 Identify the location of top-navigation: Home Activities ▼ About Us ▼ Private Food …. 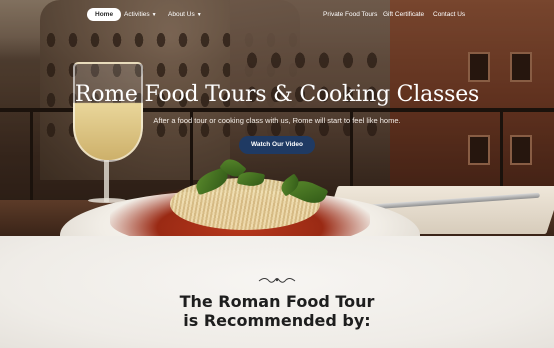
(277, 14).